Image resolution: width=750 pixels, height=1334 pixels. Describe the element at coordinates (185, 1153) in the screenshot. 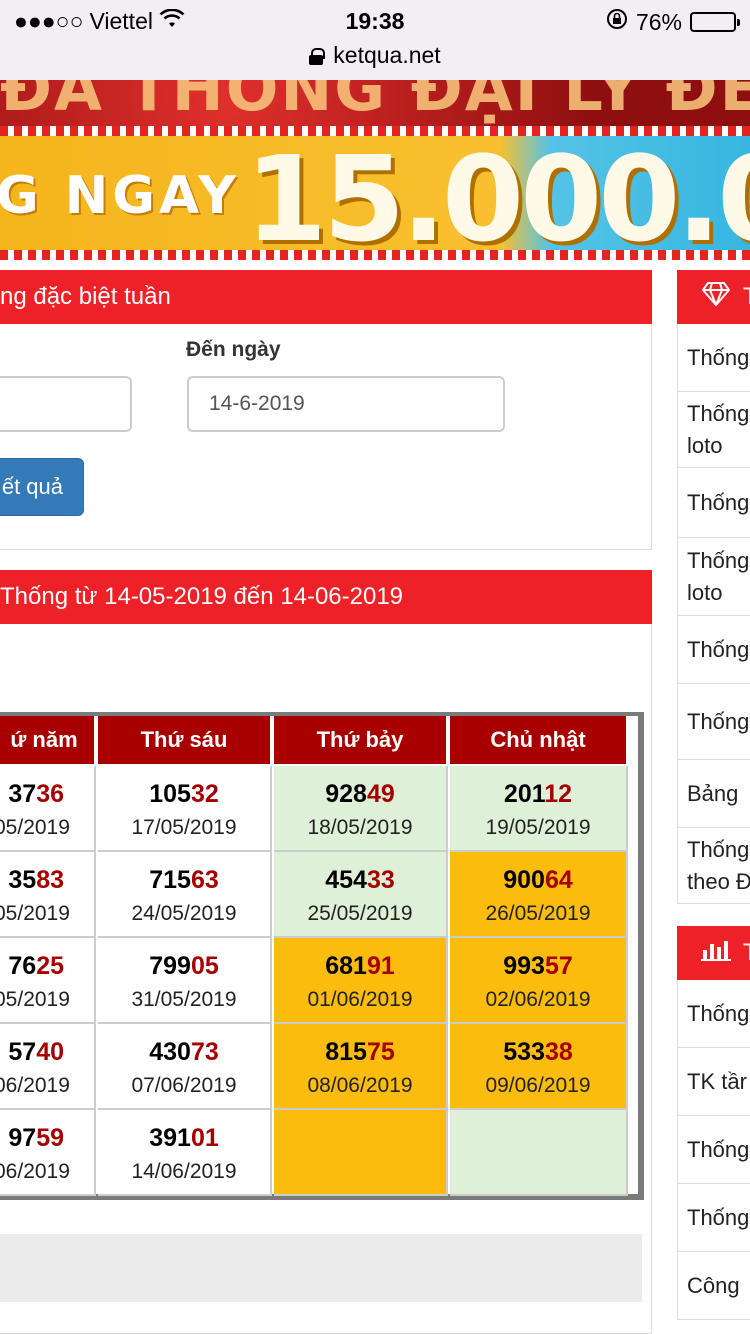

I see `result-cell: 39101 14/06/2019` at that location.